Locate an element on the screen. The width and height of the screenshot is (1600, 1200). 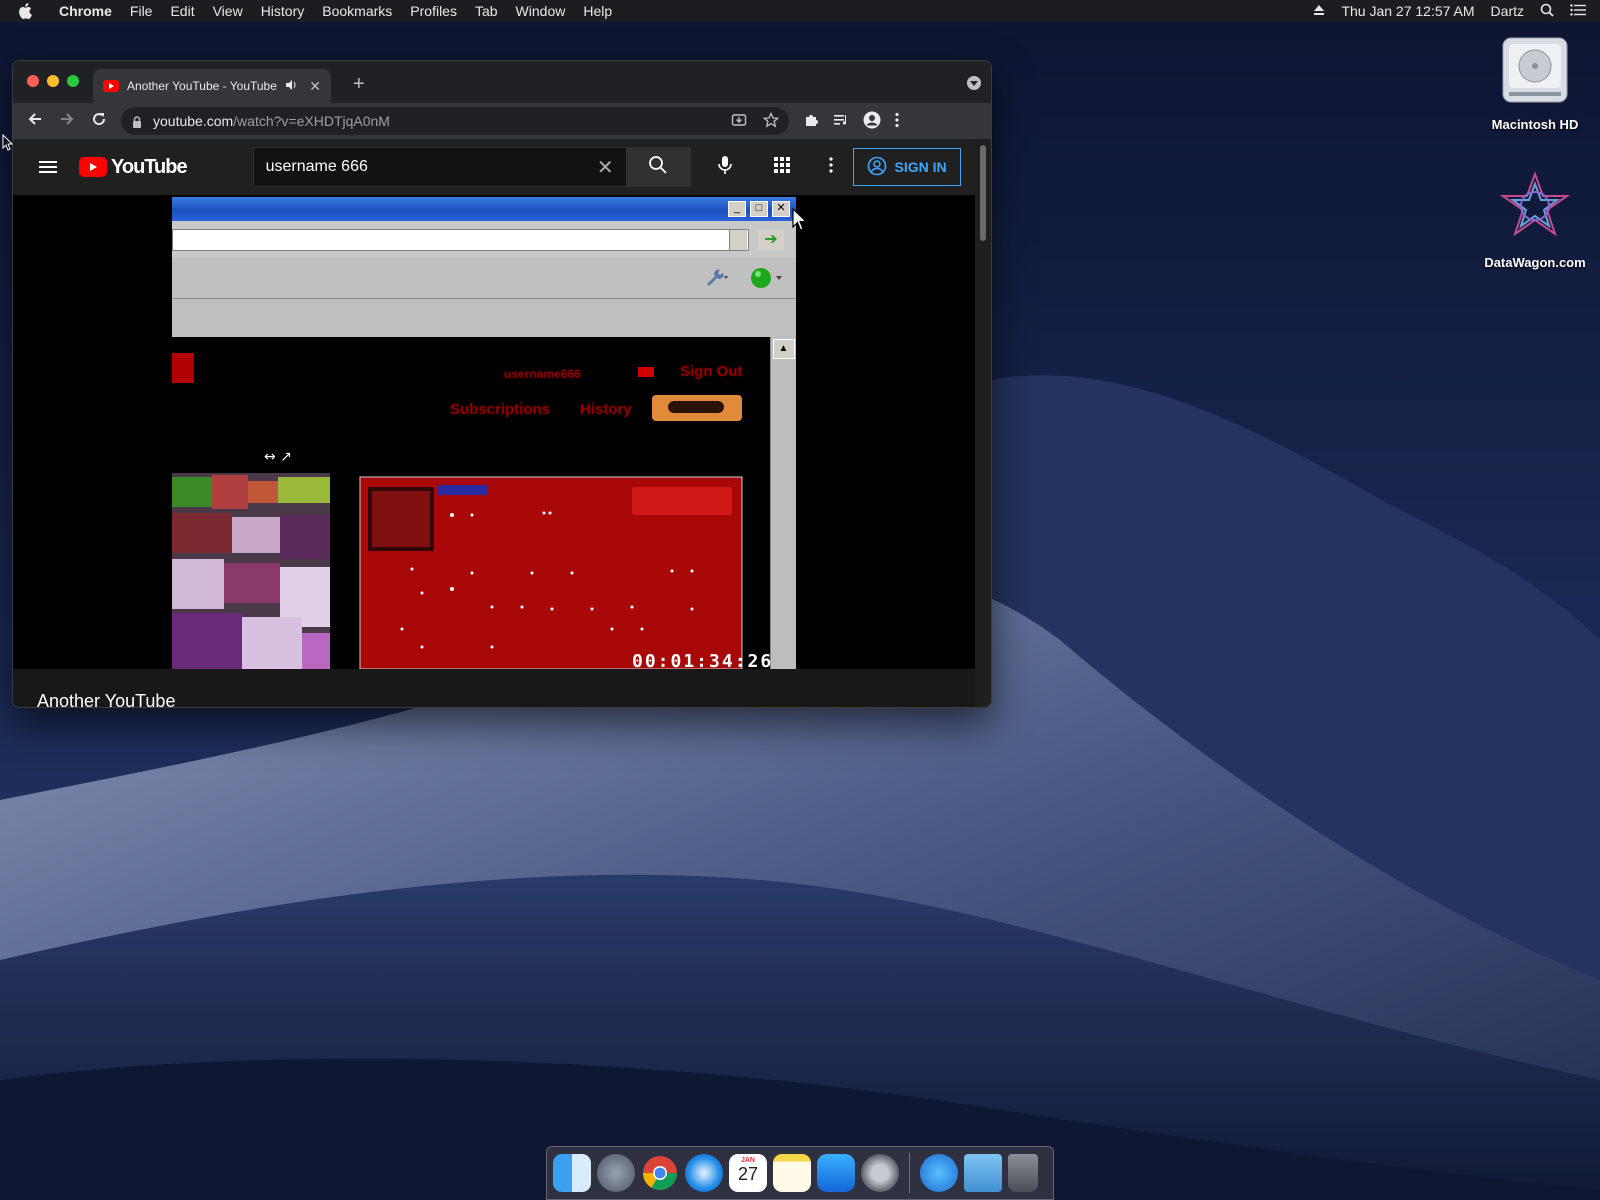
bookmark-star-icon is located at coordinates (771, 121).